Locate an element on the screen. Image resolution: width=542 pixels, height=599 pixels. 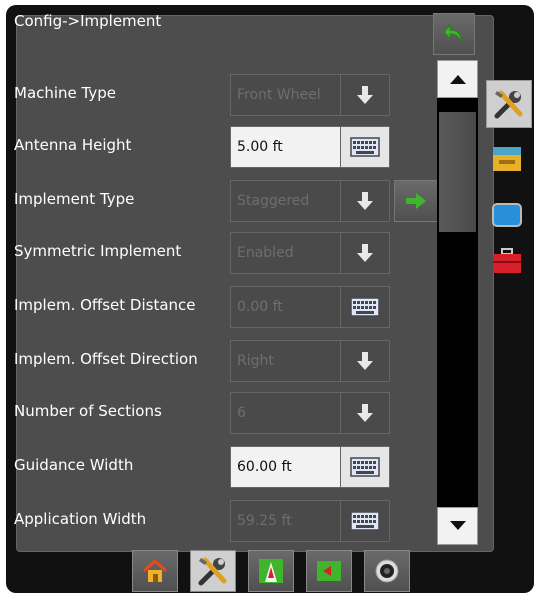
setting-label: Implem. Offset Distance is located at coordinates (105, 305).